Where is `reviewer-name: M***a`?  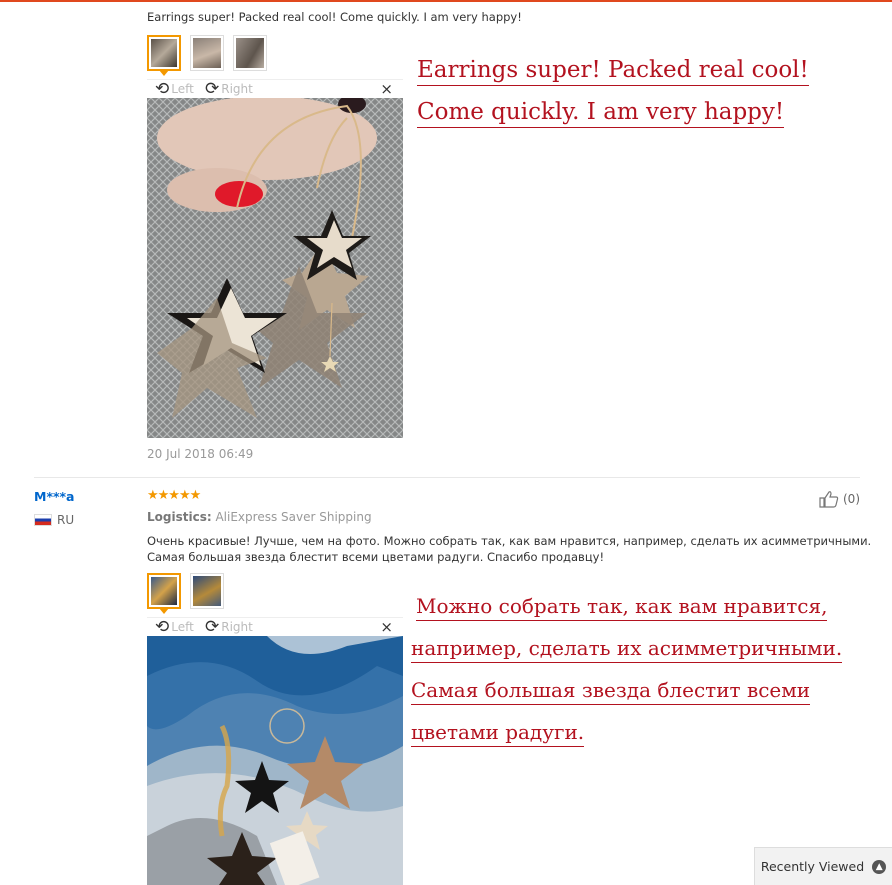
reviewer-name: M***a is located at coordinates (54, 496).